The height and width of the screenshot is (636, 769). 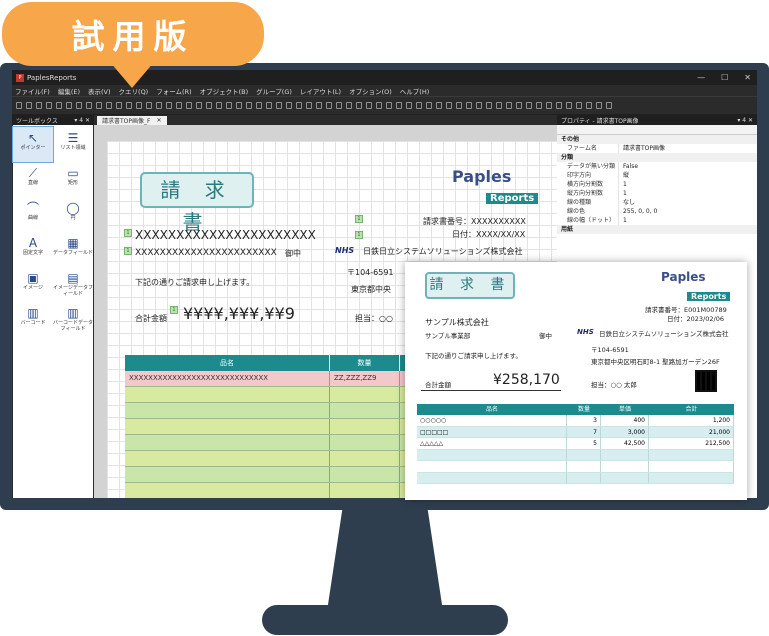 What do you see at coordinates (657, 220) in the screenshot?
I see `property-row: 線の幅（ドット） 1` at bounding box center [657, 220].